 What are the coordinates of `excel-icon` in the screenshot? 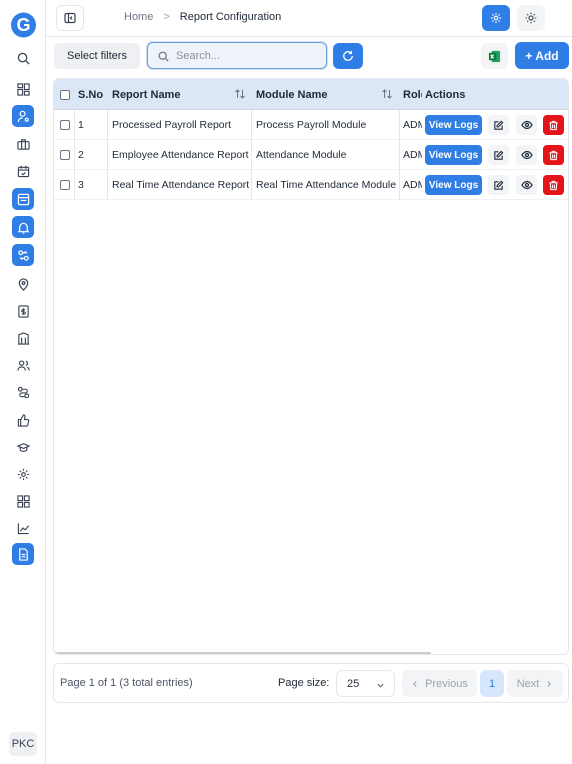 It's located at (494, 56).